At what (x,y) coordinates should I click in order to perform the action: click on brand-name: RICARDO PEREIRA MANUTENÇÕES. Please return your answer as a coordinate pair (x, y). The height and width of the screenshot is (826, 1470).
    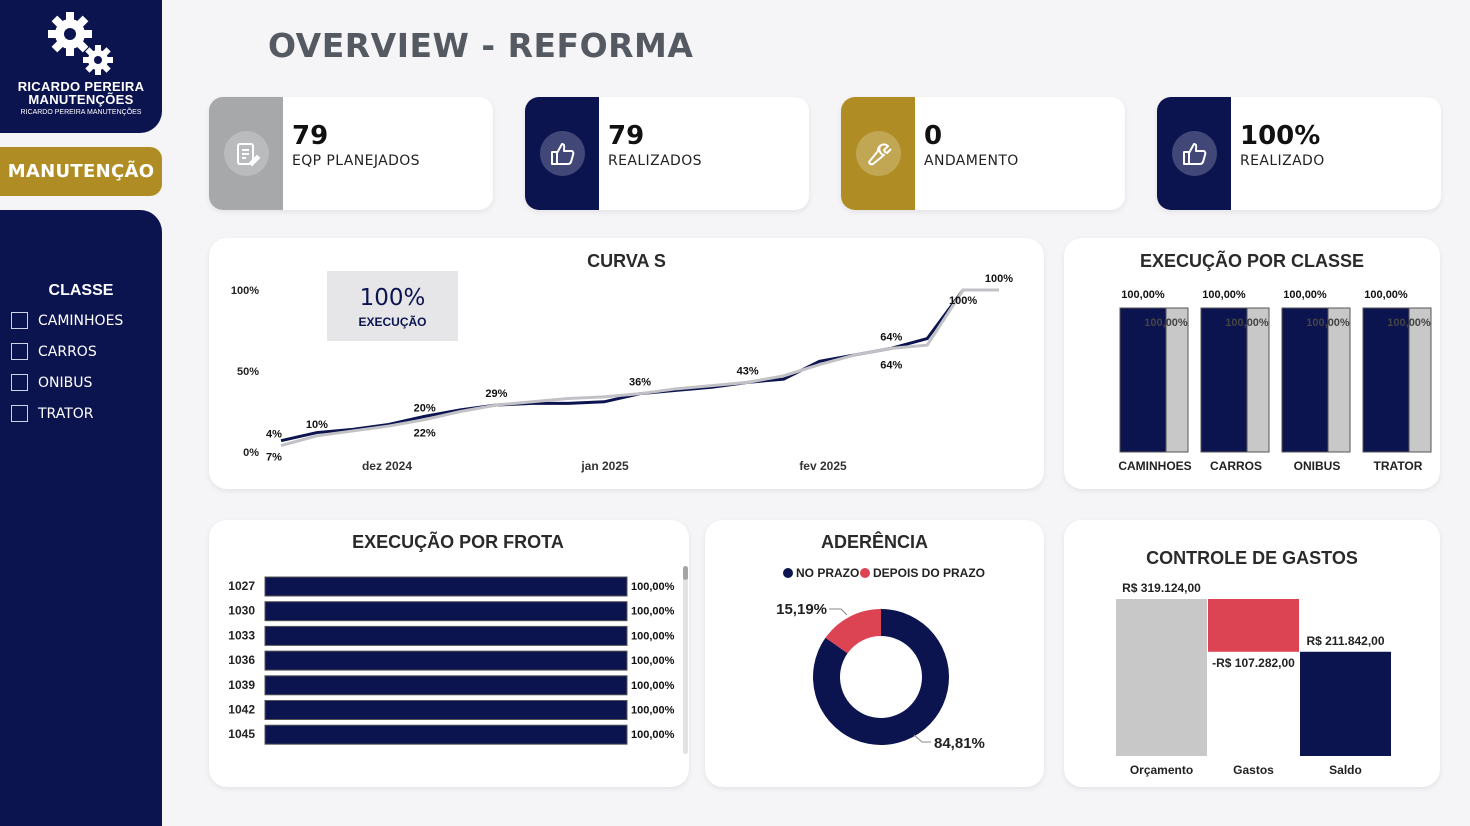
    Looking at the image, I should click on (81, 93).